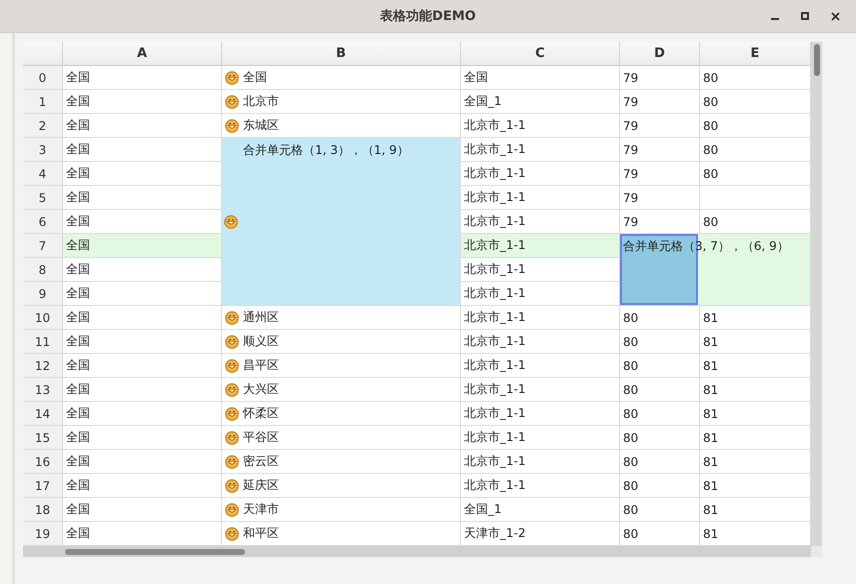 This screenshot has height=584, width=856. I want to click on maximize-icon, so click(805, 16).